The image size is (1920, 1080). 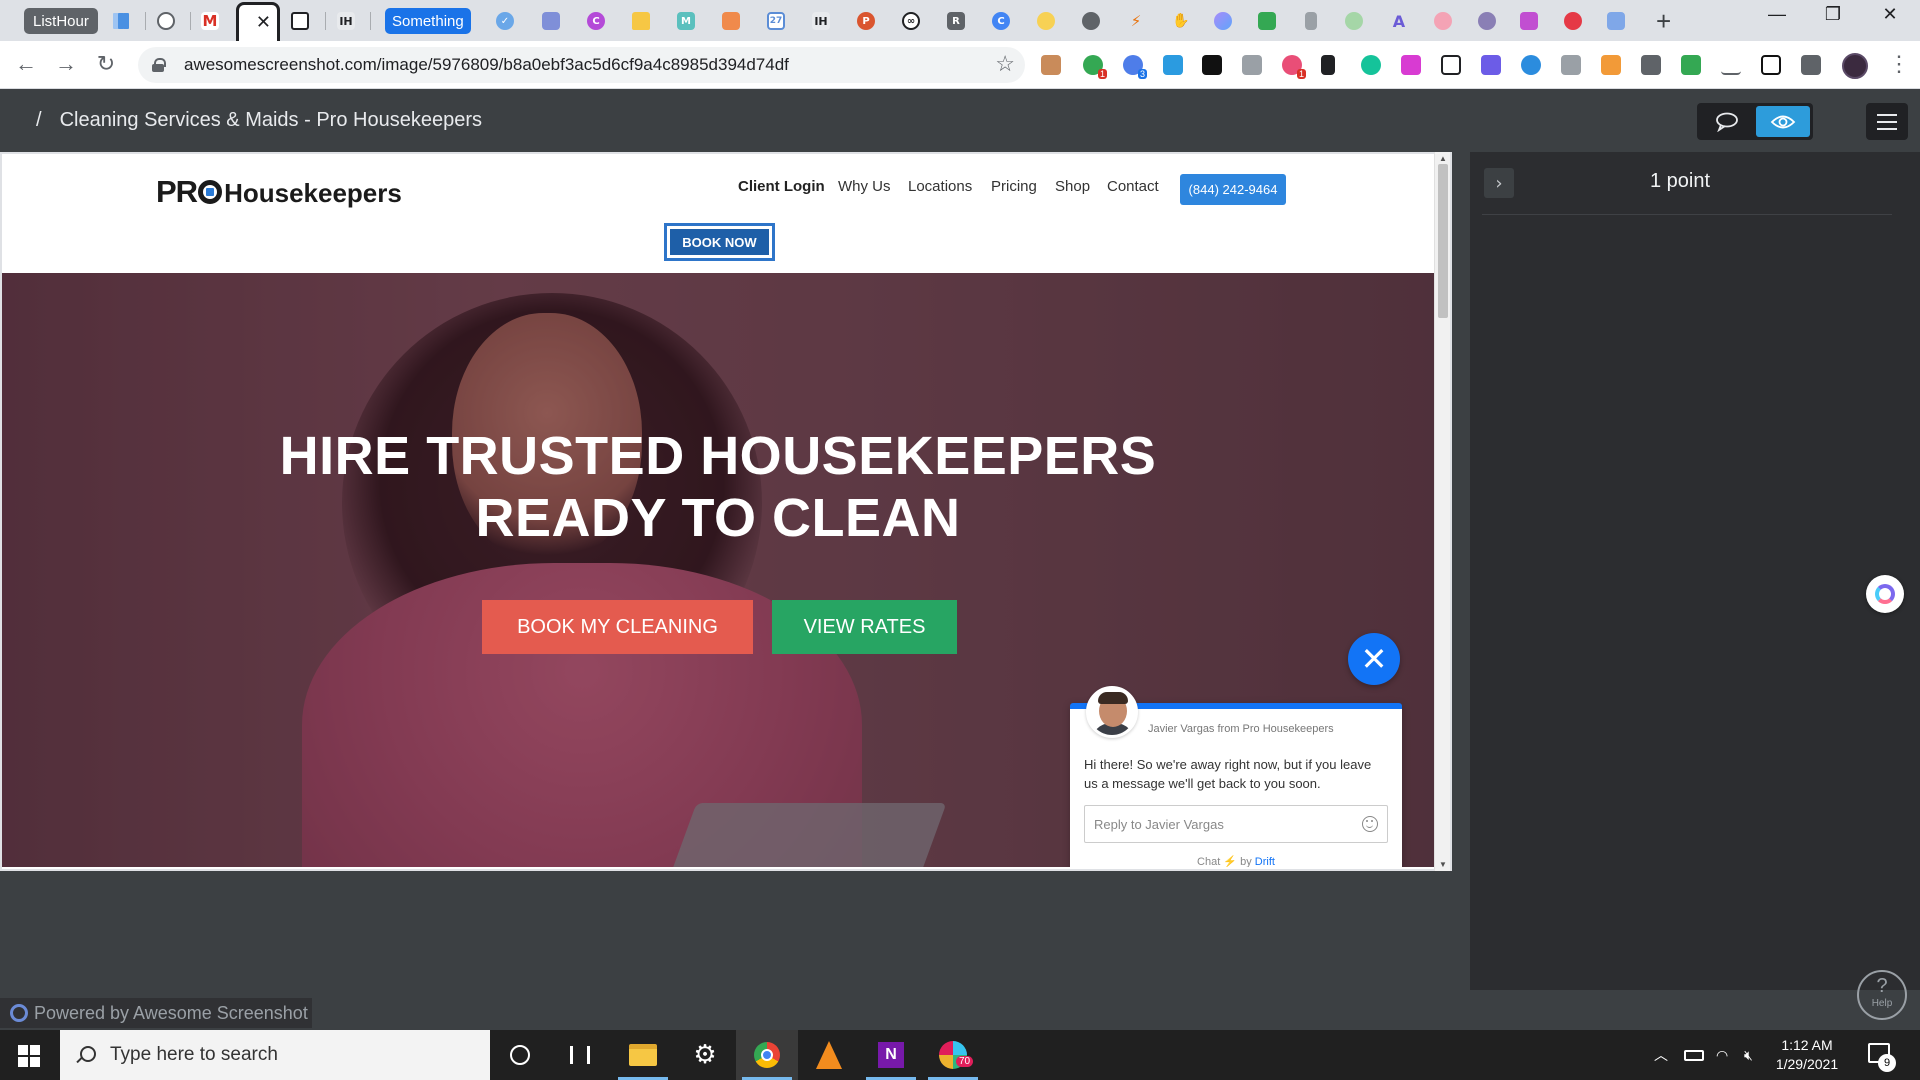 I want to click on tab-infinity-icon: ∞, so click(x=911, y=21).